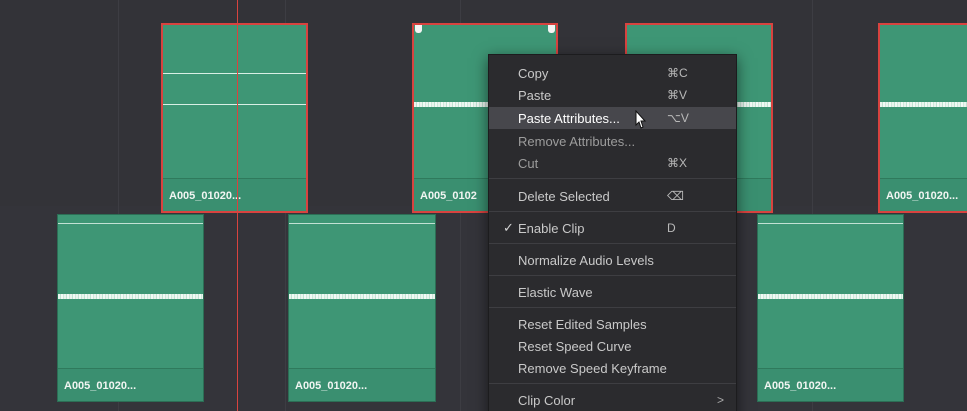  Describe the element at coordinates (551, 29) in the screenshot. I see `trim-handle-right` at that location.